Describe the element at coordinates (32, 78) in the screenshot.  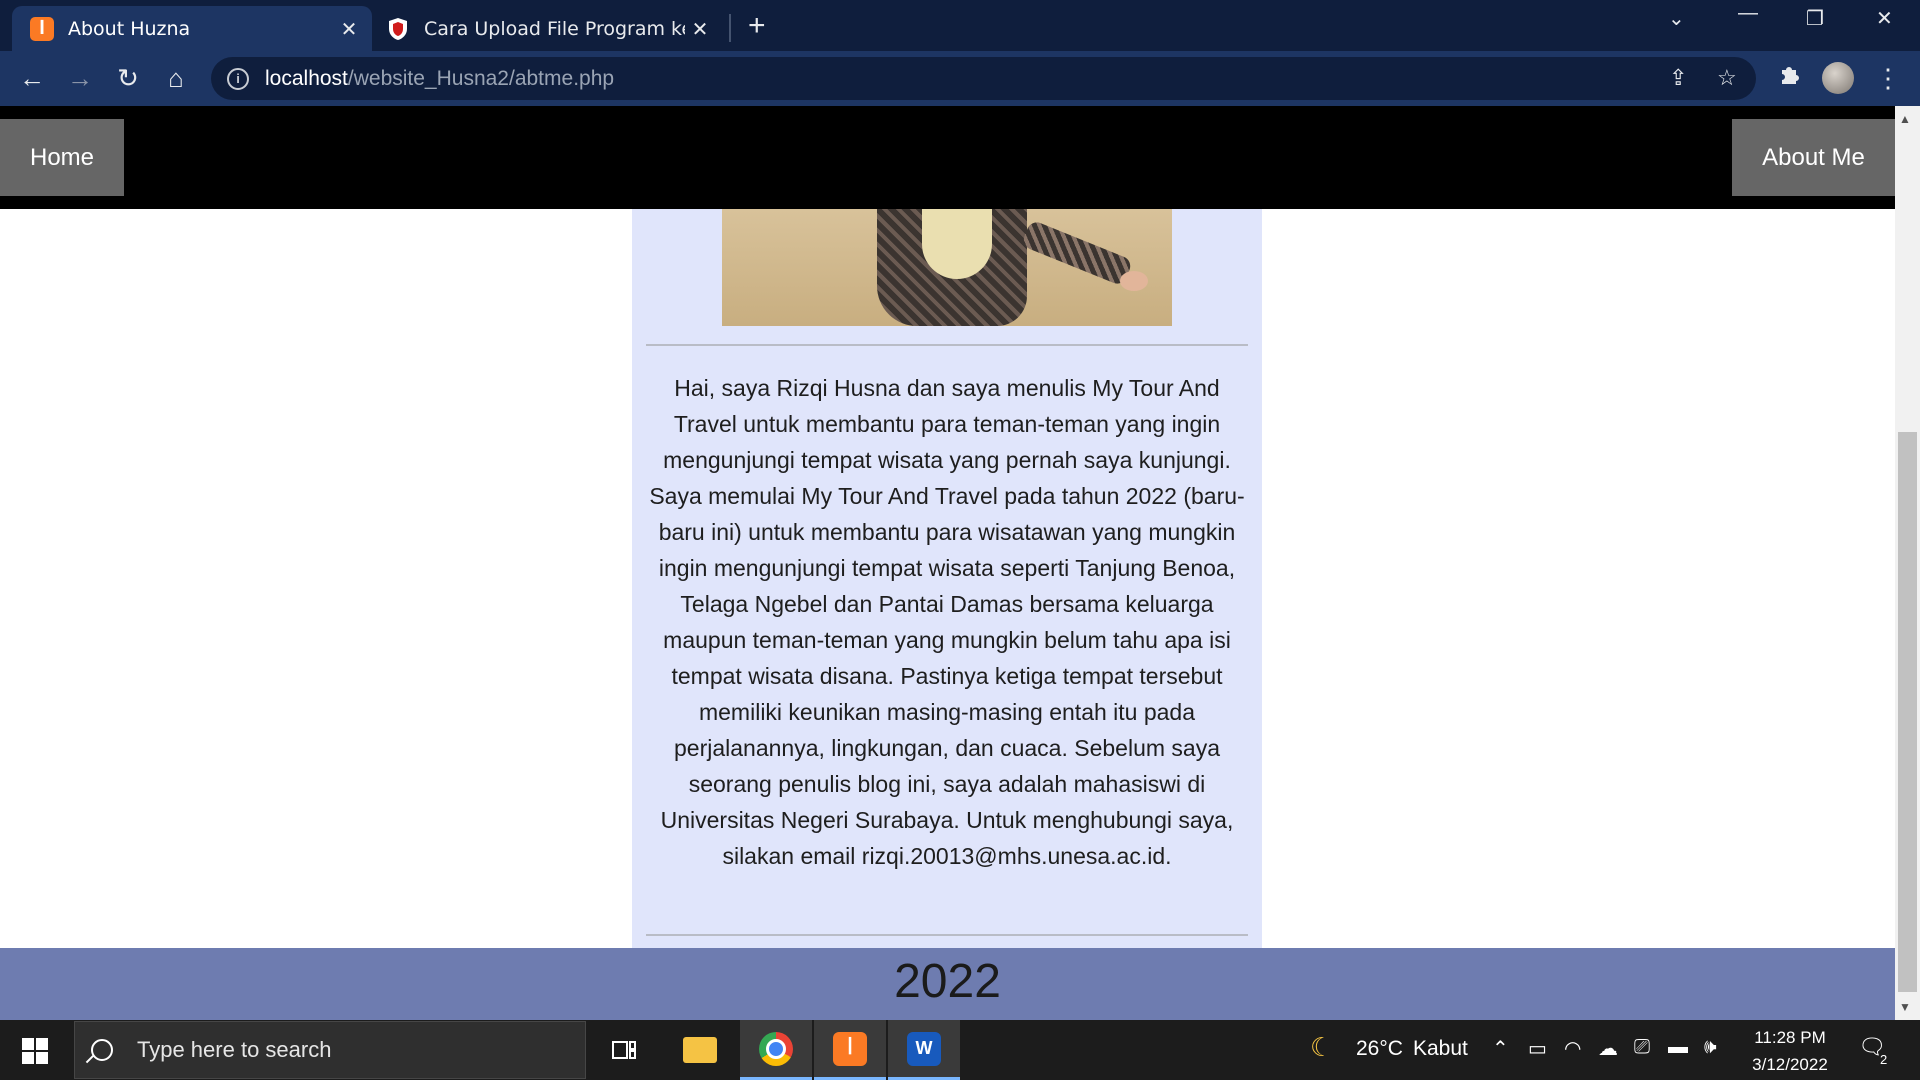
I see `back-icon: ←` at that location.